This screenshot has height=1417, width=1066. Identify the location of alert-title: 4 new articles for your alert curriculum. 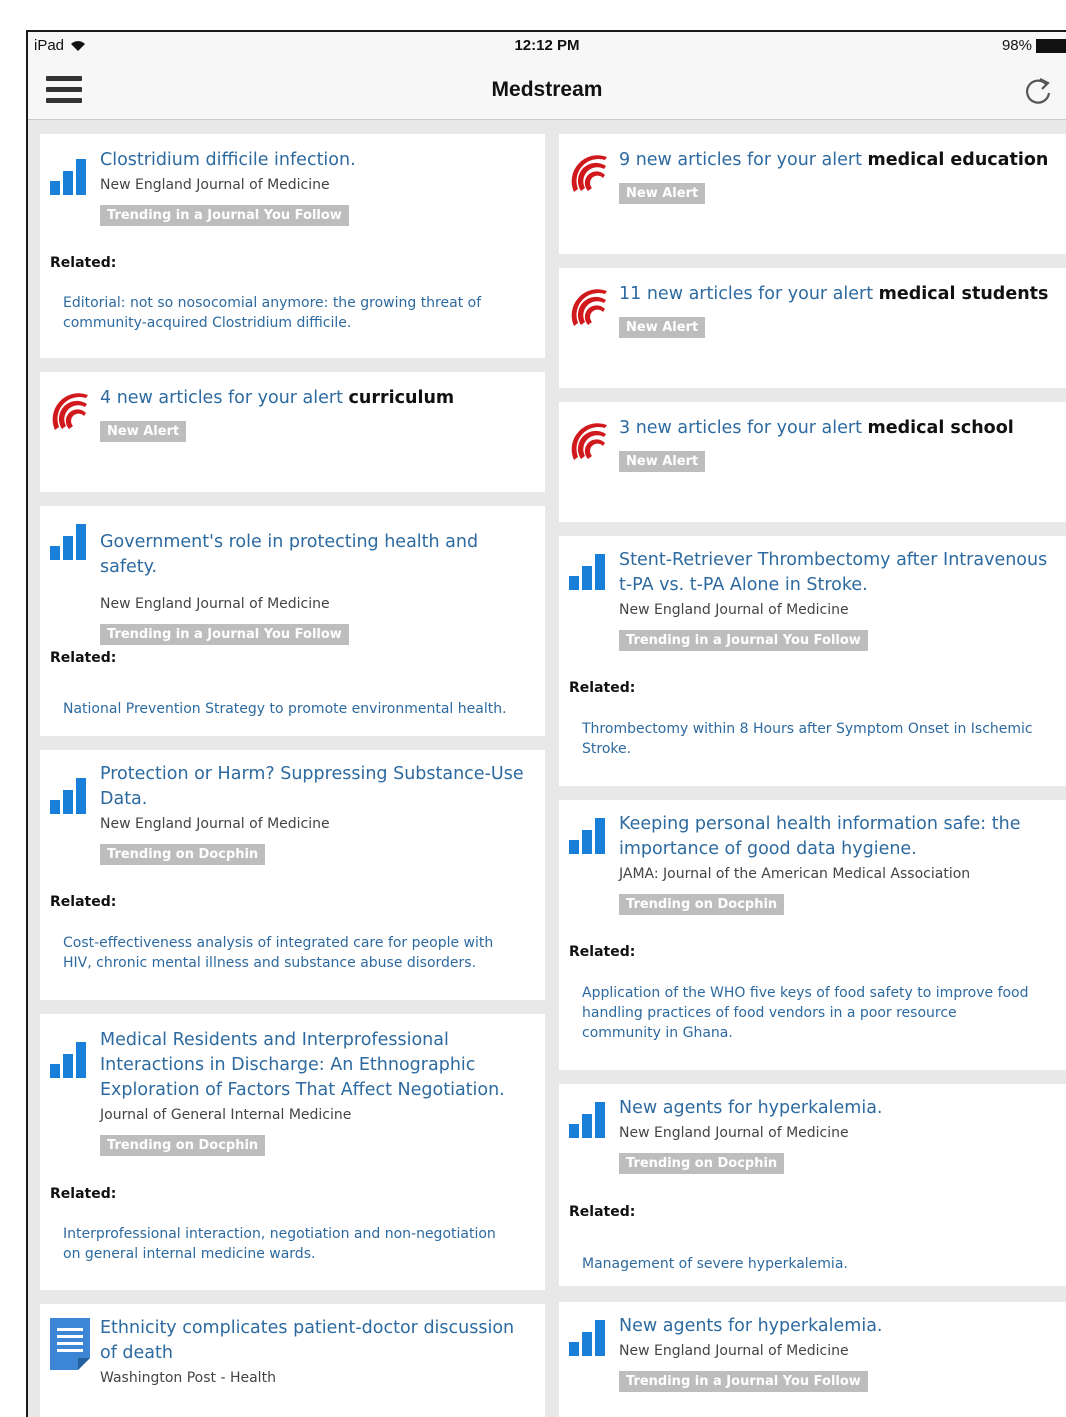
(317, 398).